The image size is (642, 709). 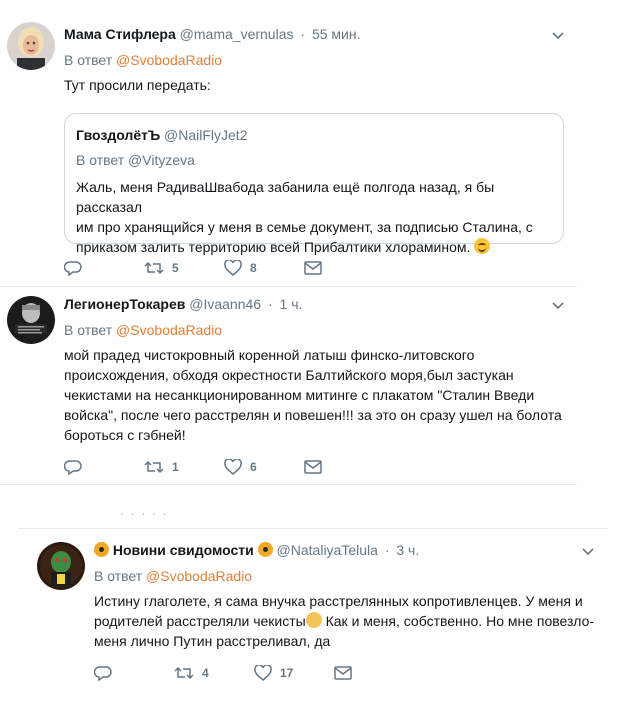 I want to click on author-name: Мама Стифлера, so click(x=120, y=34).